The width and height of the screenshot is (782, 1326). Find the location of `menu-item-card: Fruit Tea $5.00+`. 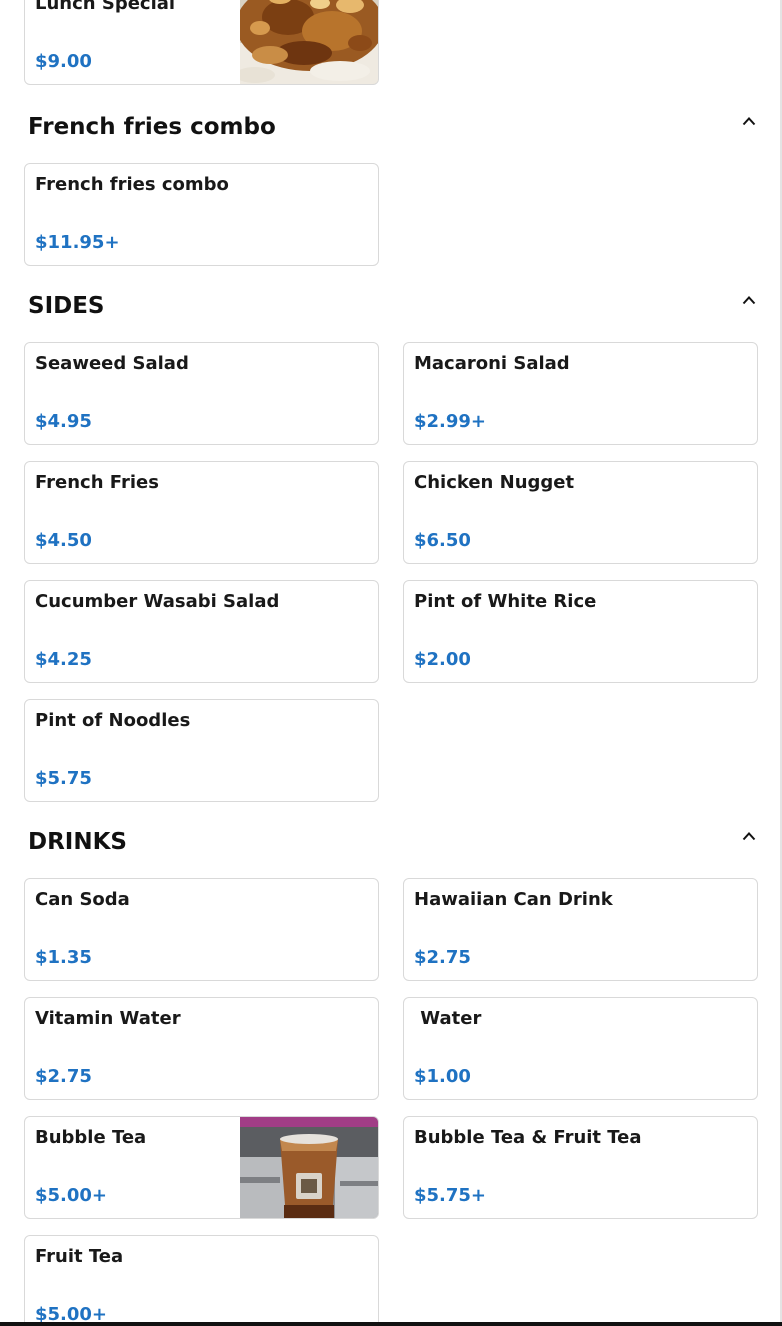

menu-item-card: Fruit Tea $5.00+ is located at coordinates (201, 1280).